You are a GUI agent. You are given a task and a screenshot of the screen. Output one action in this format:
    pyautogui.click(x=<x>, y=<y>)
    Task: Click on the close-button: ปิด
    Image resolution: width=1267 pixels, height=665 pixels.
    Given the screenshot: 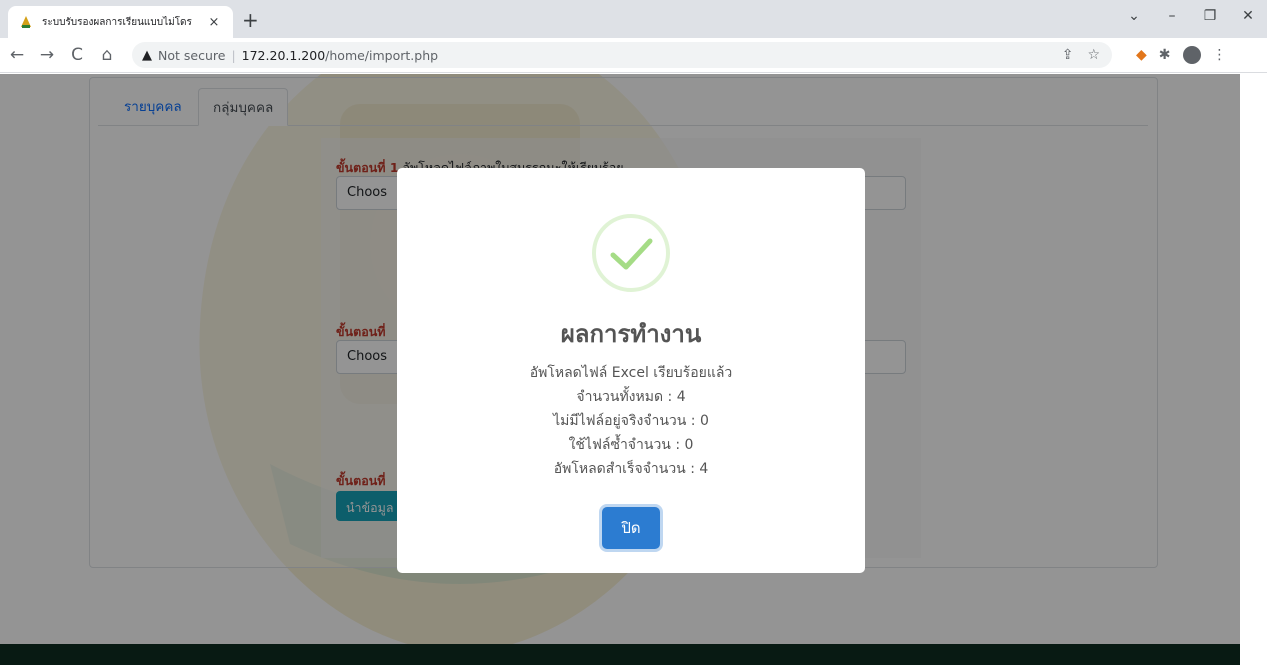 What is the action you would take?
    pyautogui.click(x=631, y=528)
    